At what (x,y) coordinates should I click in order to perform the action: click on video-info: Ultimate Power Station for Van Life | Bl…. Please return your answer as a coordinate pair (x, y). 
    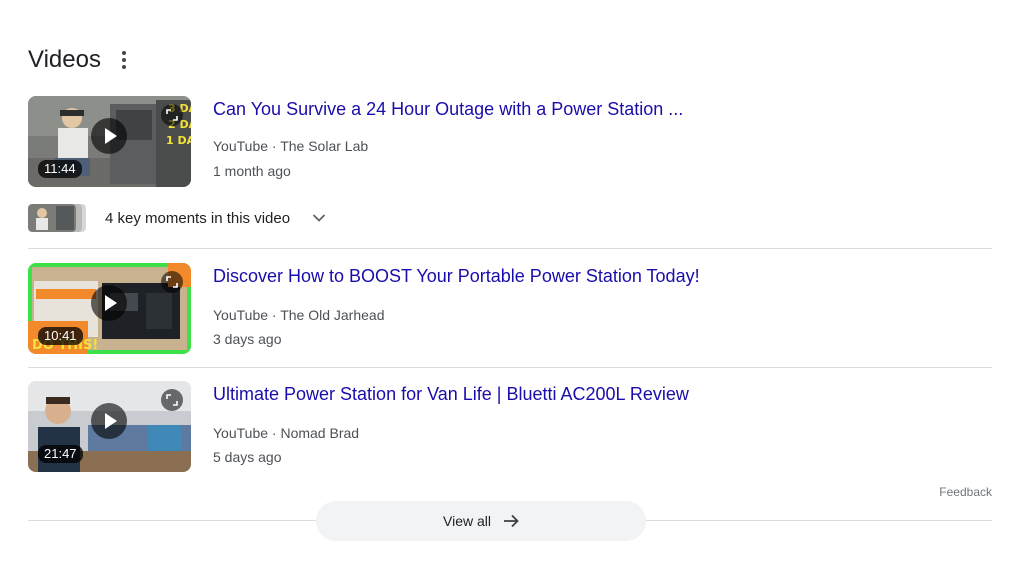
    Looking at the image, I should click on (593, 424).